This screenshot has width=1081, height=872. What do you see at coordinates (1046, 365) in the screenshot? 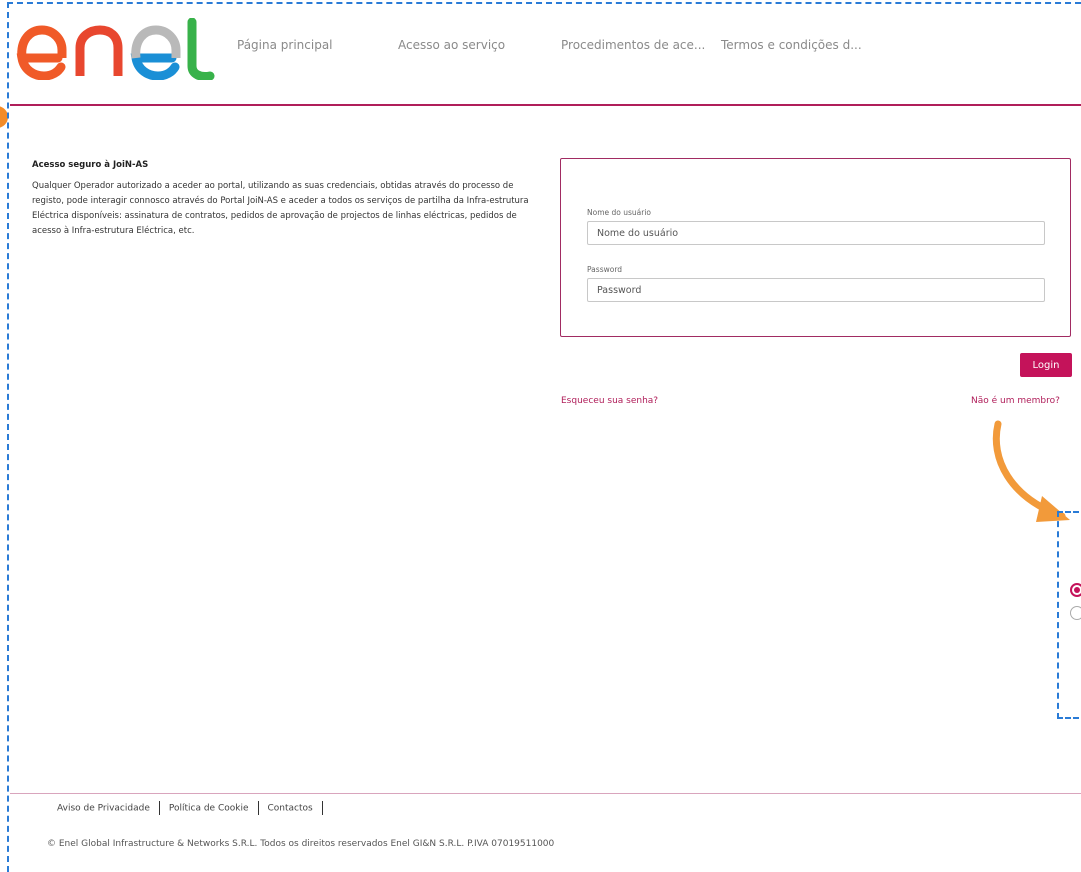
I see `login-button: Login` at bounding box center [1046, 365].